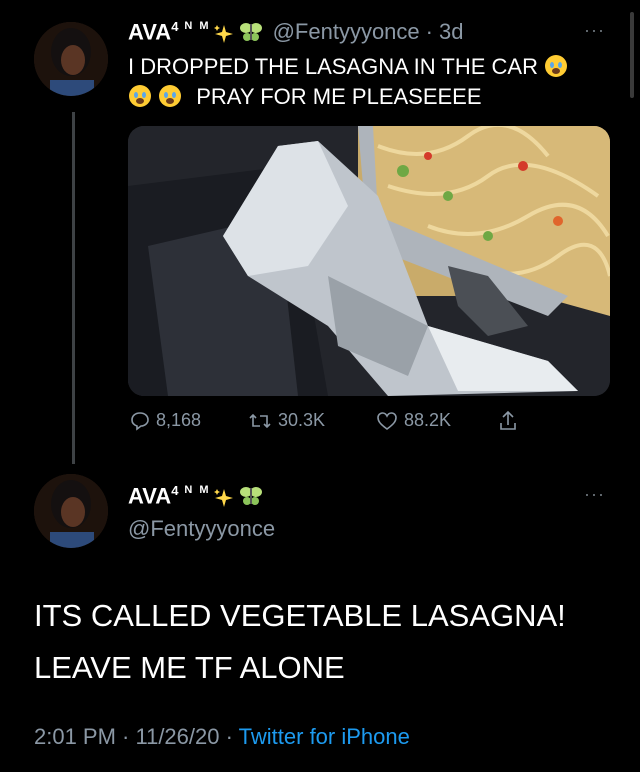 The height and width of the screenshot is (772, 640). I want to click on tweet-header: AVA4 N M, so click(195, 496).